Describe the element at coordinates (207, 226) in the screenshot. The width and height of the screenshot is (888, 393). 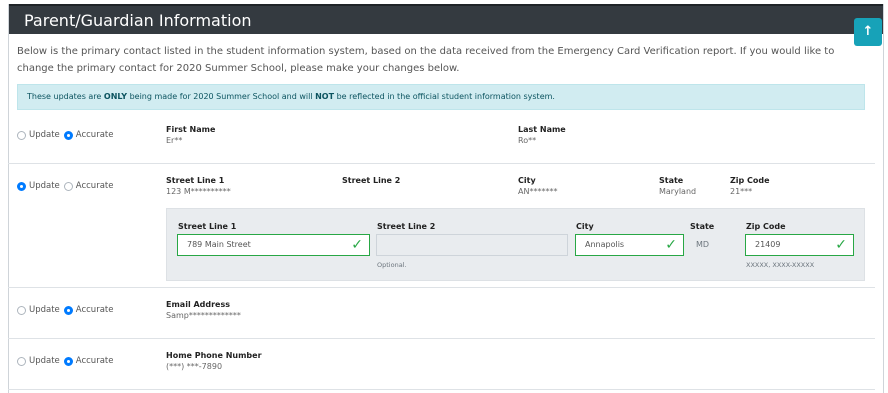
I see `edit-street1-label: Street Line 1` at that location.